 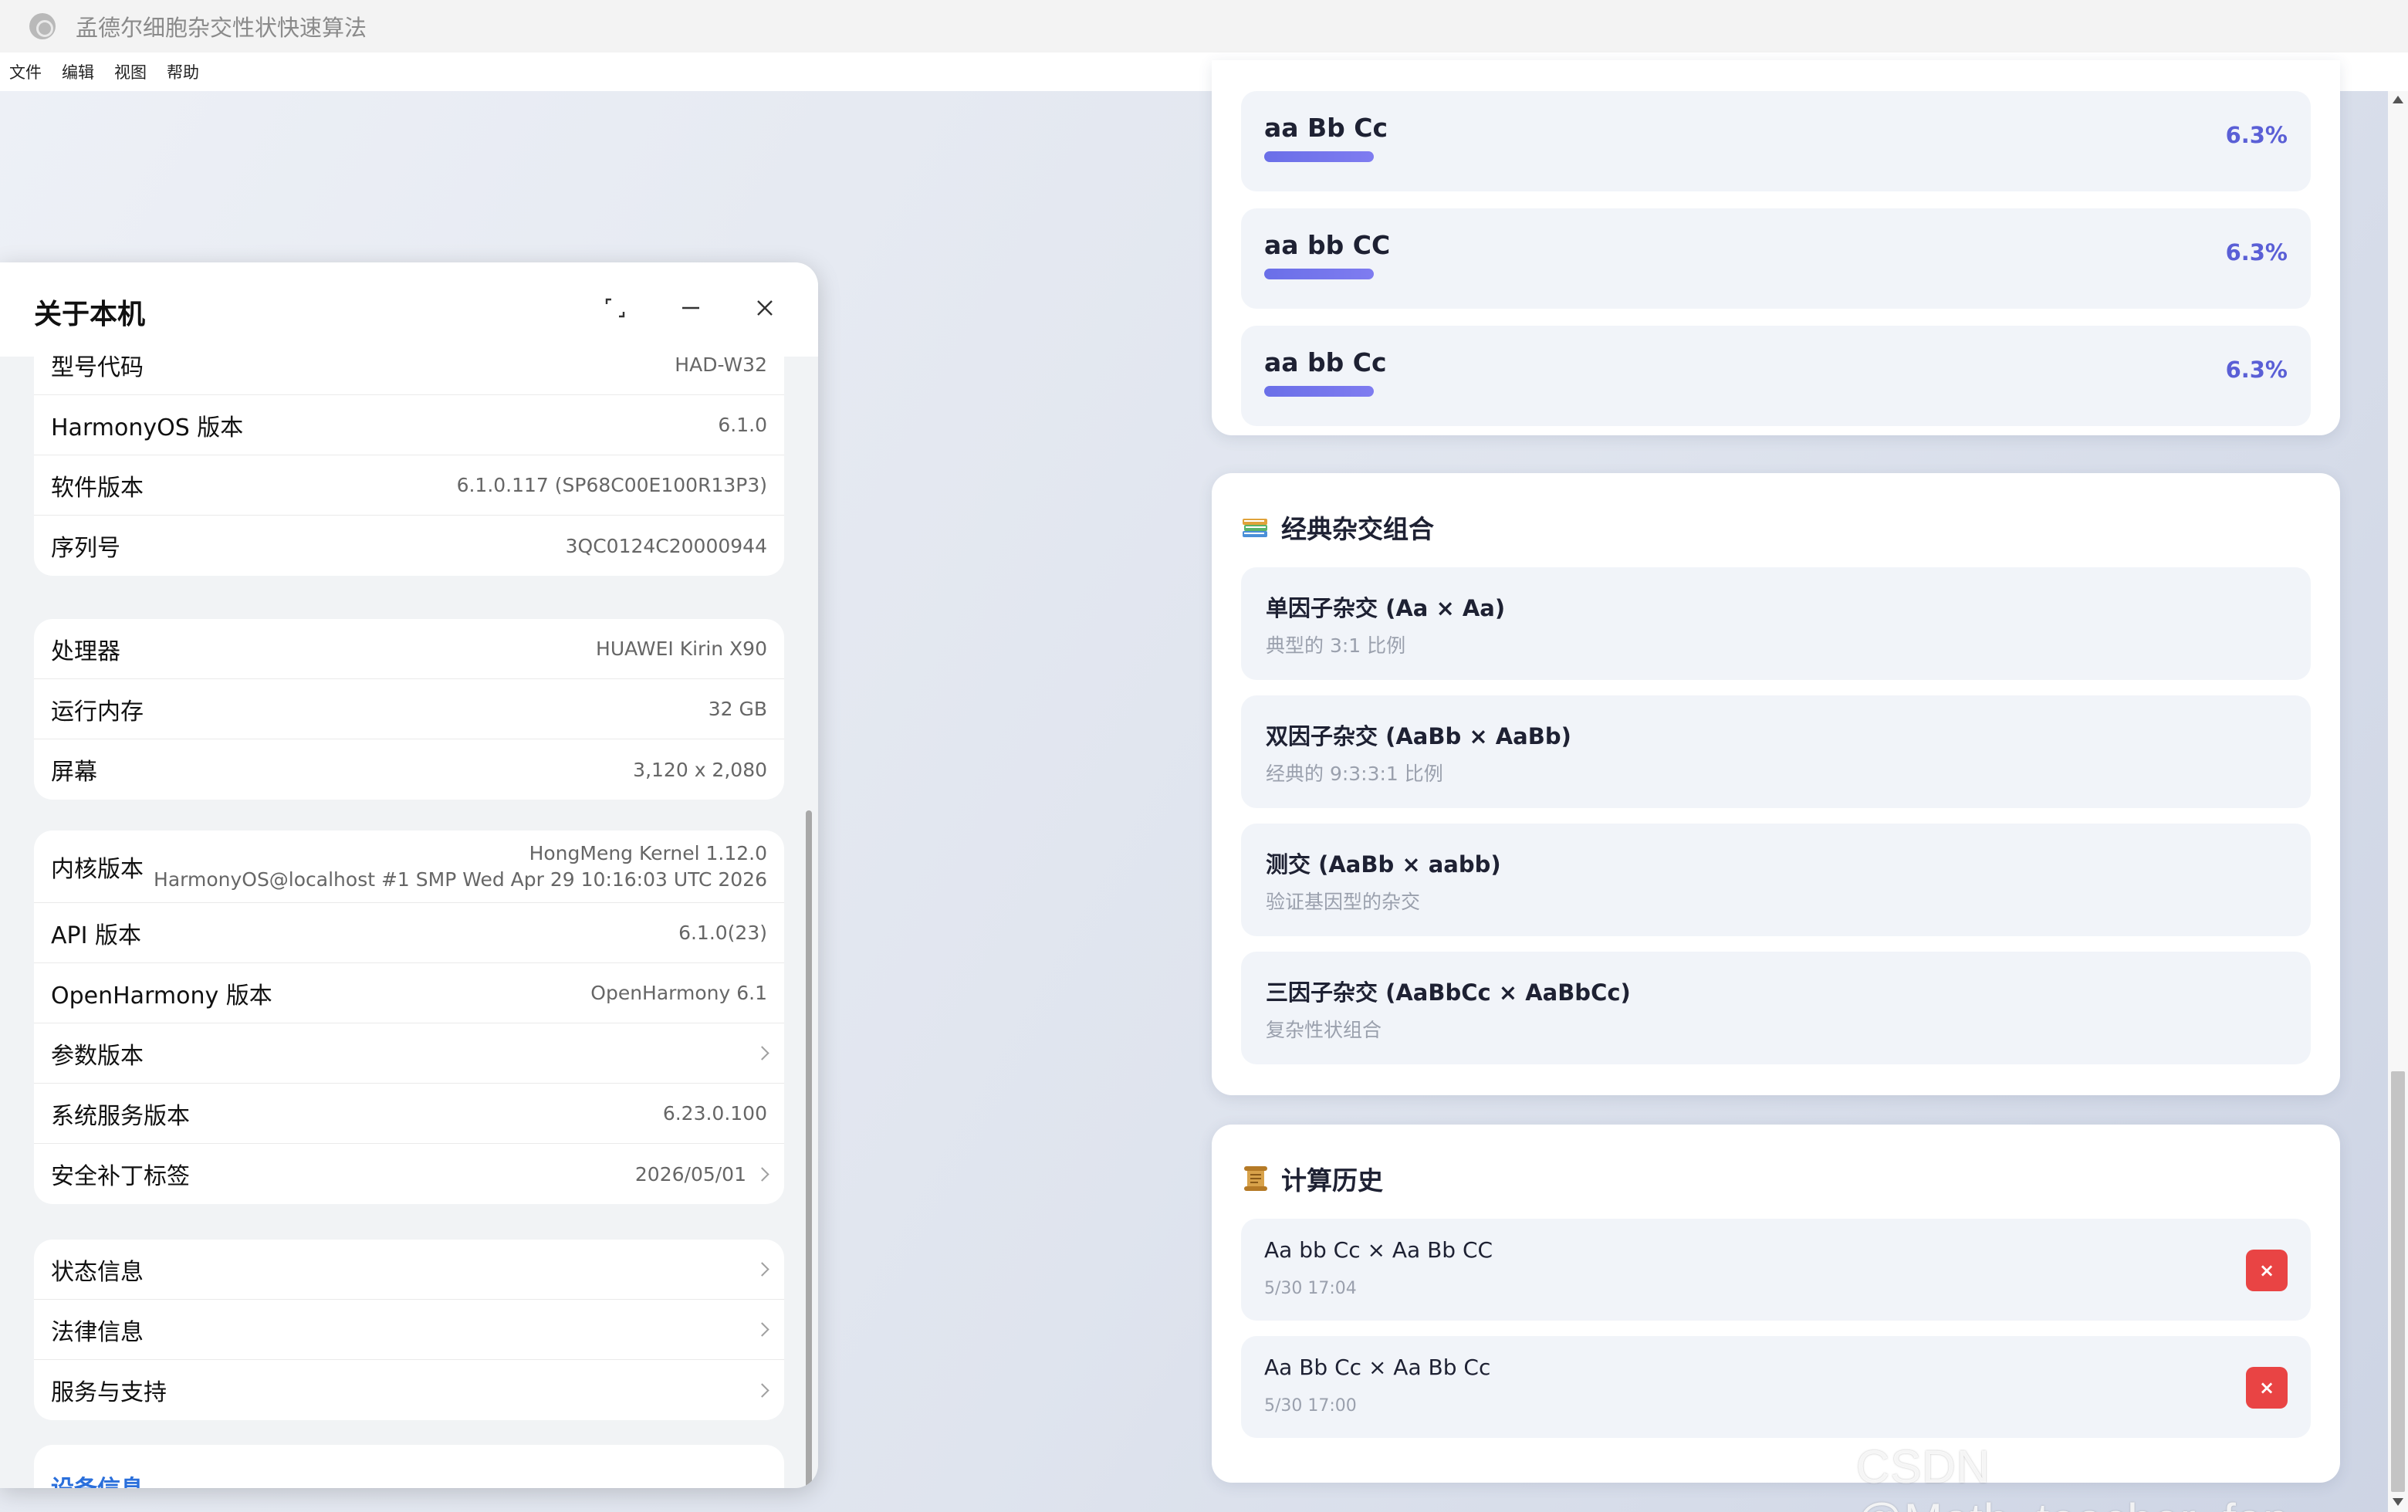 What do you see at coordinates (98, 712) in the screenshot?
I see `row-label: 运行内存` at bounding box center [98, 712].